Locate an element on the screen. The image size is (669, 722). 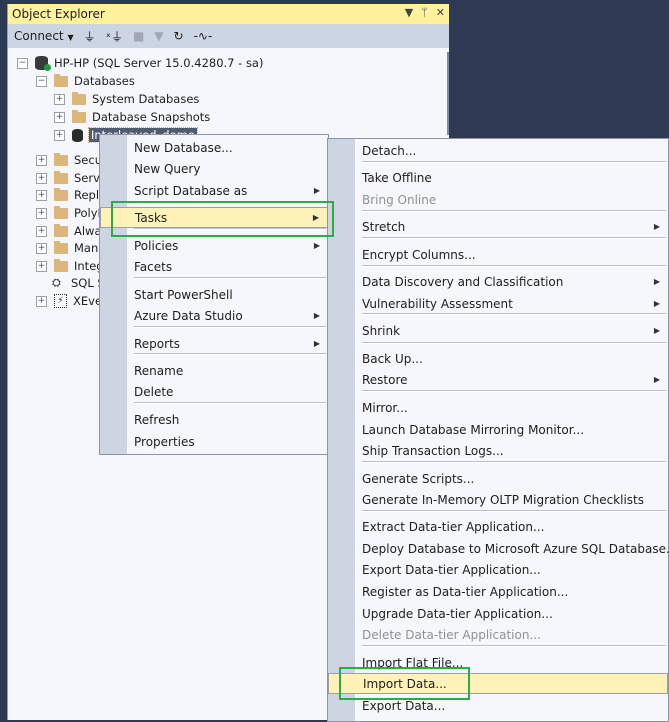
chevron-down-icon: ▼ is located at coordinates (70, 37).